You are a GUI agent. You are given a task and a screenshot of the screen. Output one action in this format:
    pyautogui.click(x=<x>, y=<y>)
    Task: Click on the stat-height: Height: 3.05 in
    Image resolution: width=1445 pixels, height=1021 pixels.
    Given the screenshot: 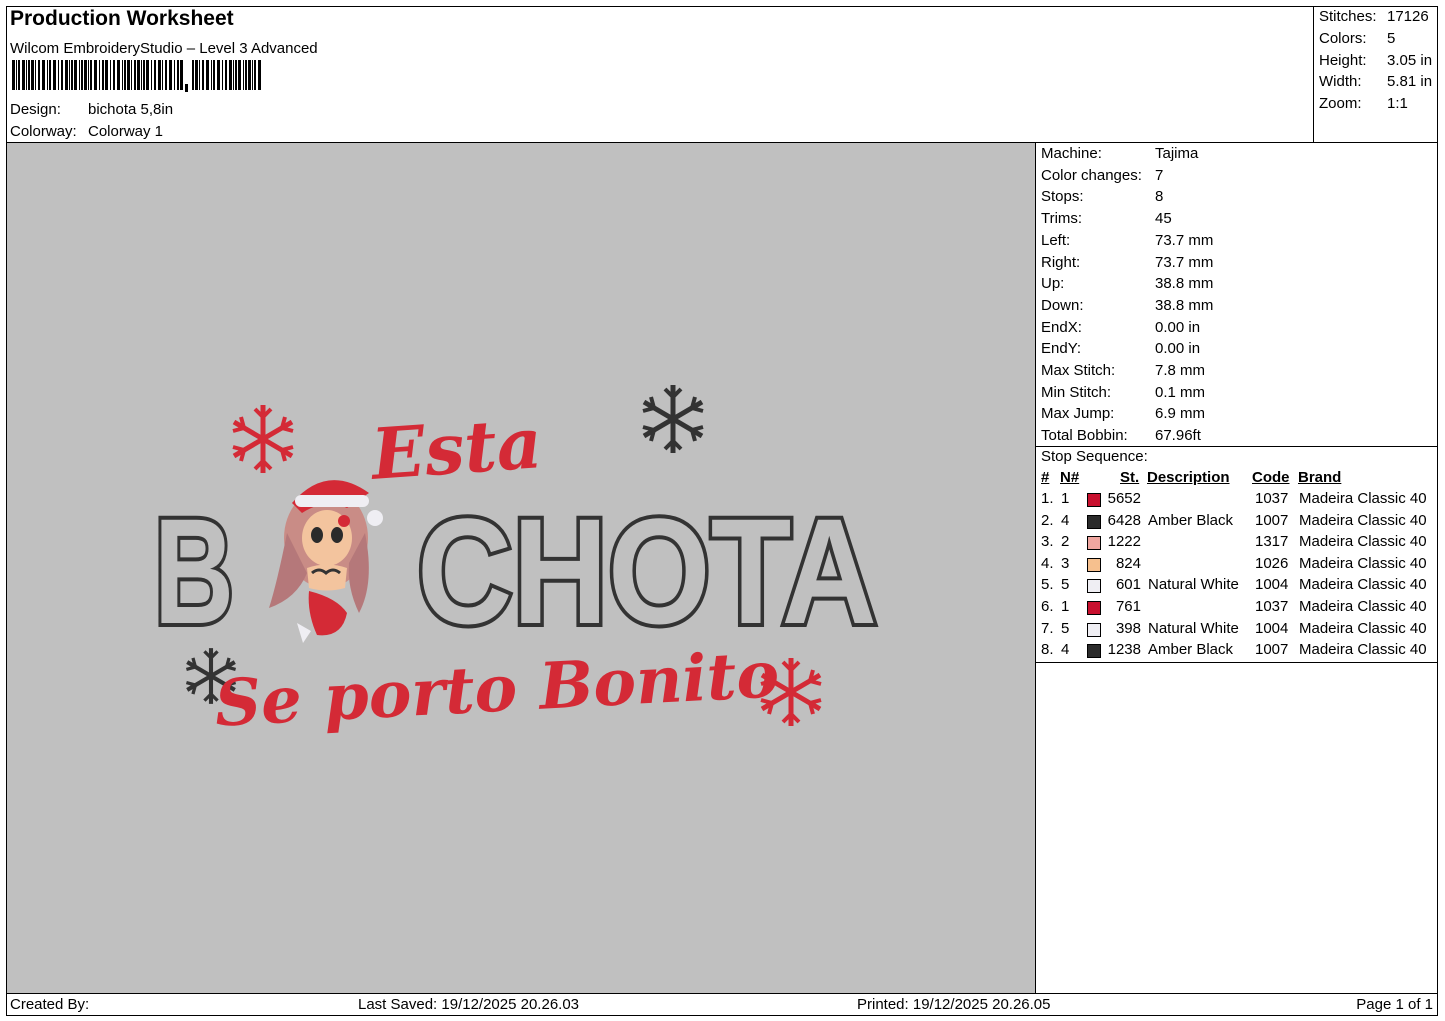 What is the action you would take?
    pyautogui.click(x=1376, y=60)
    